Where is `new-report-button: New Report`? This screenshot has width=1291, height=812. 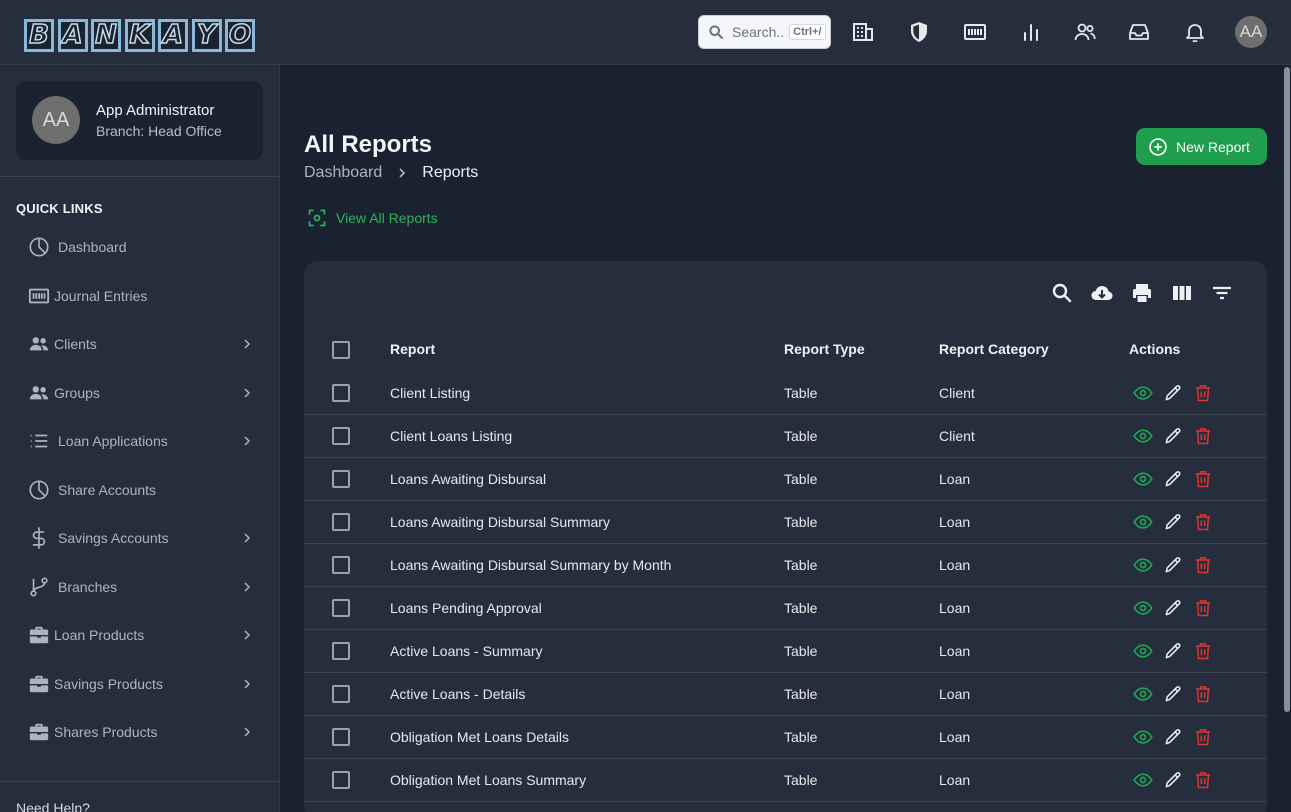
new-report-button: New Report is located at coordinates (1201, 146).